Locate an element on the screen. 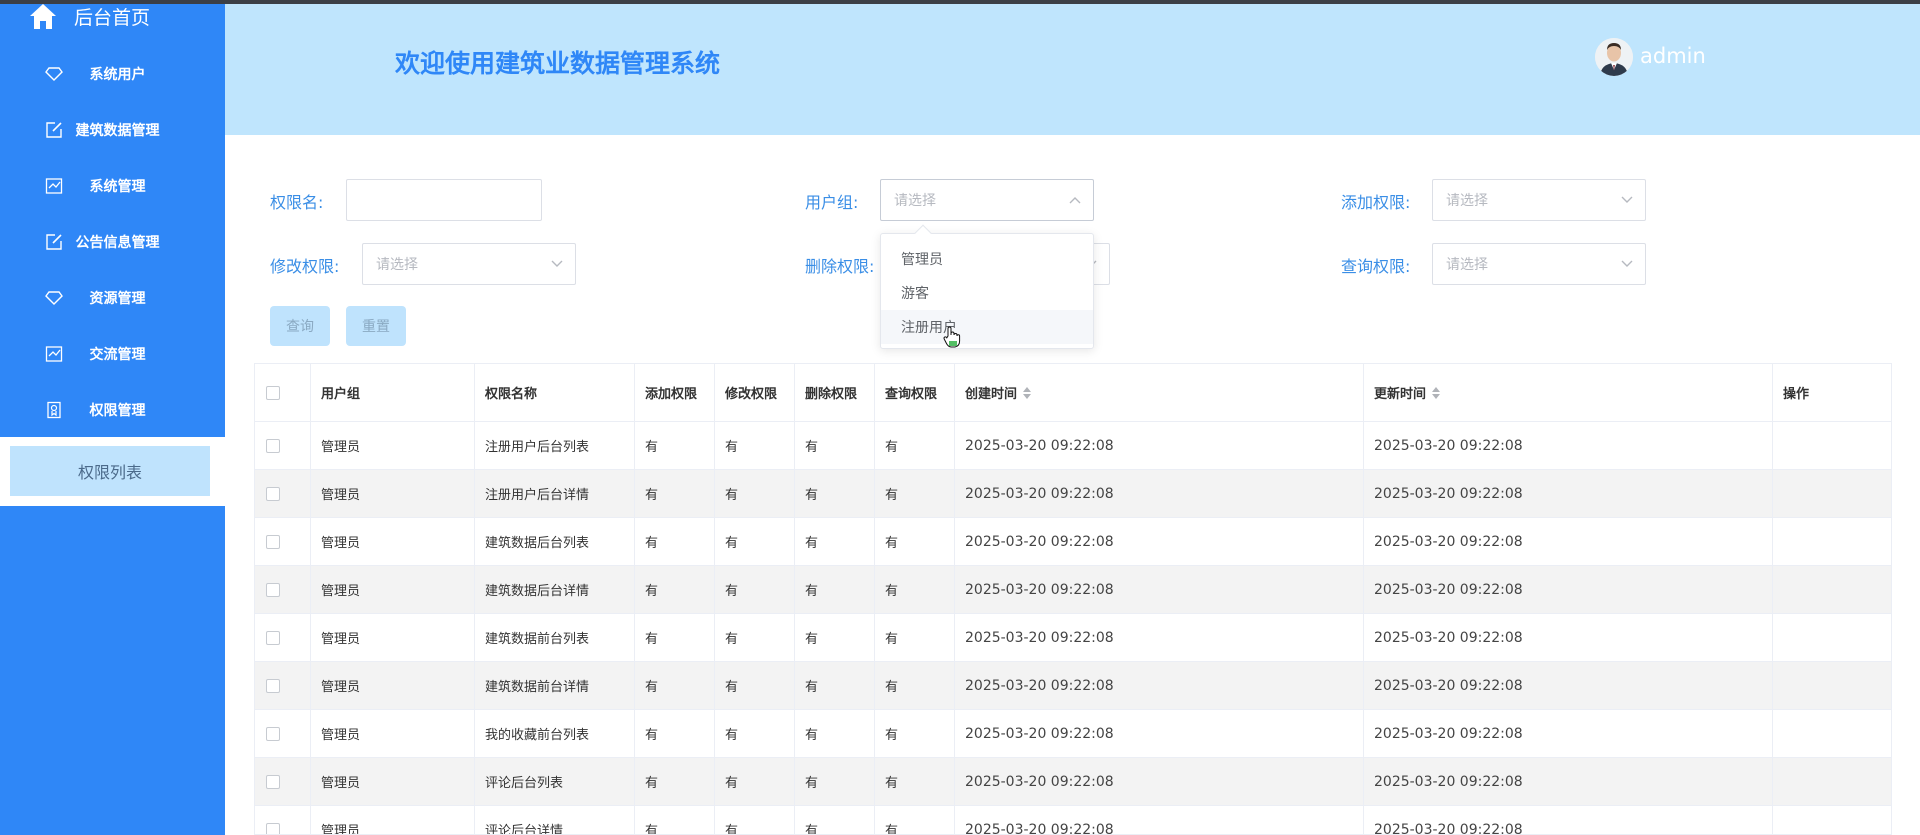 The height and width of the screenshot is (835, 1920). dropdown-option-guest: 游客 is located at coordinates (987, 293).